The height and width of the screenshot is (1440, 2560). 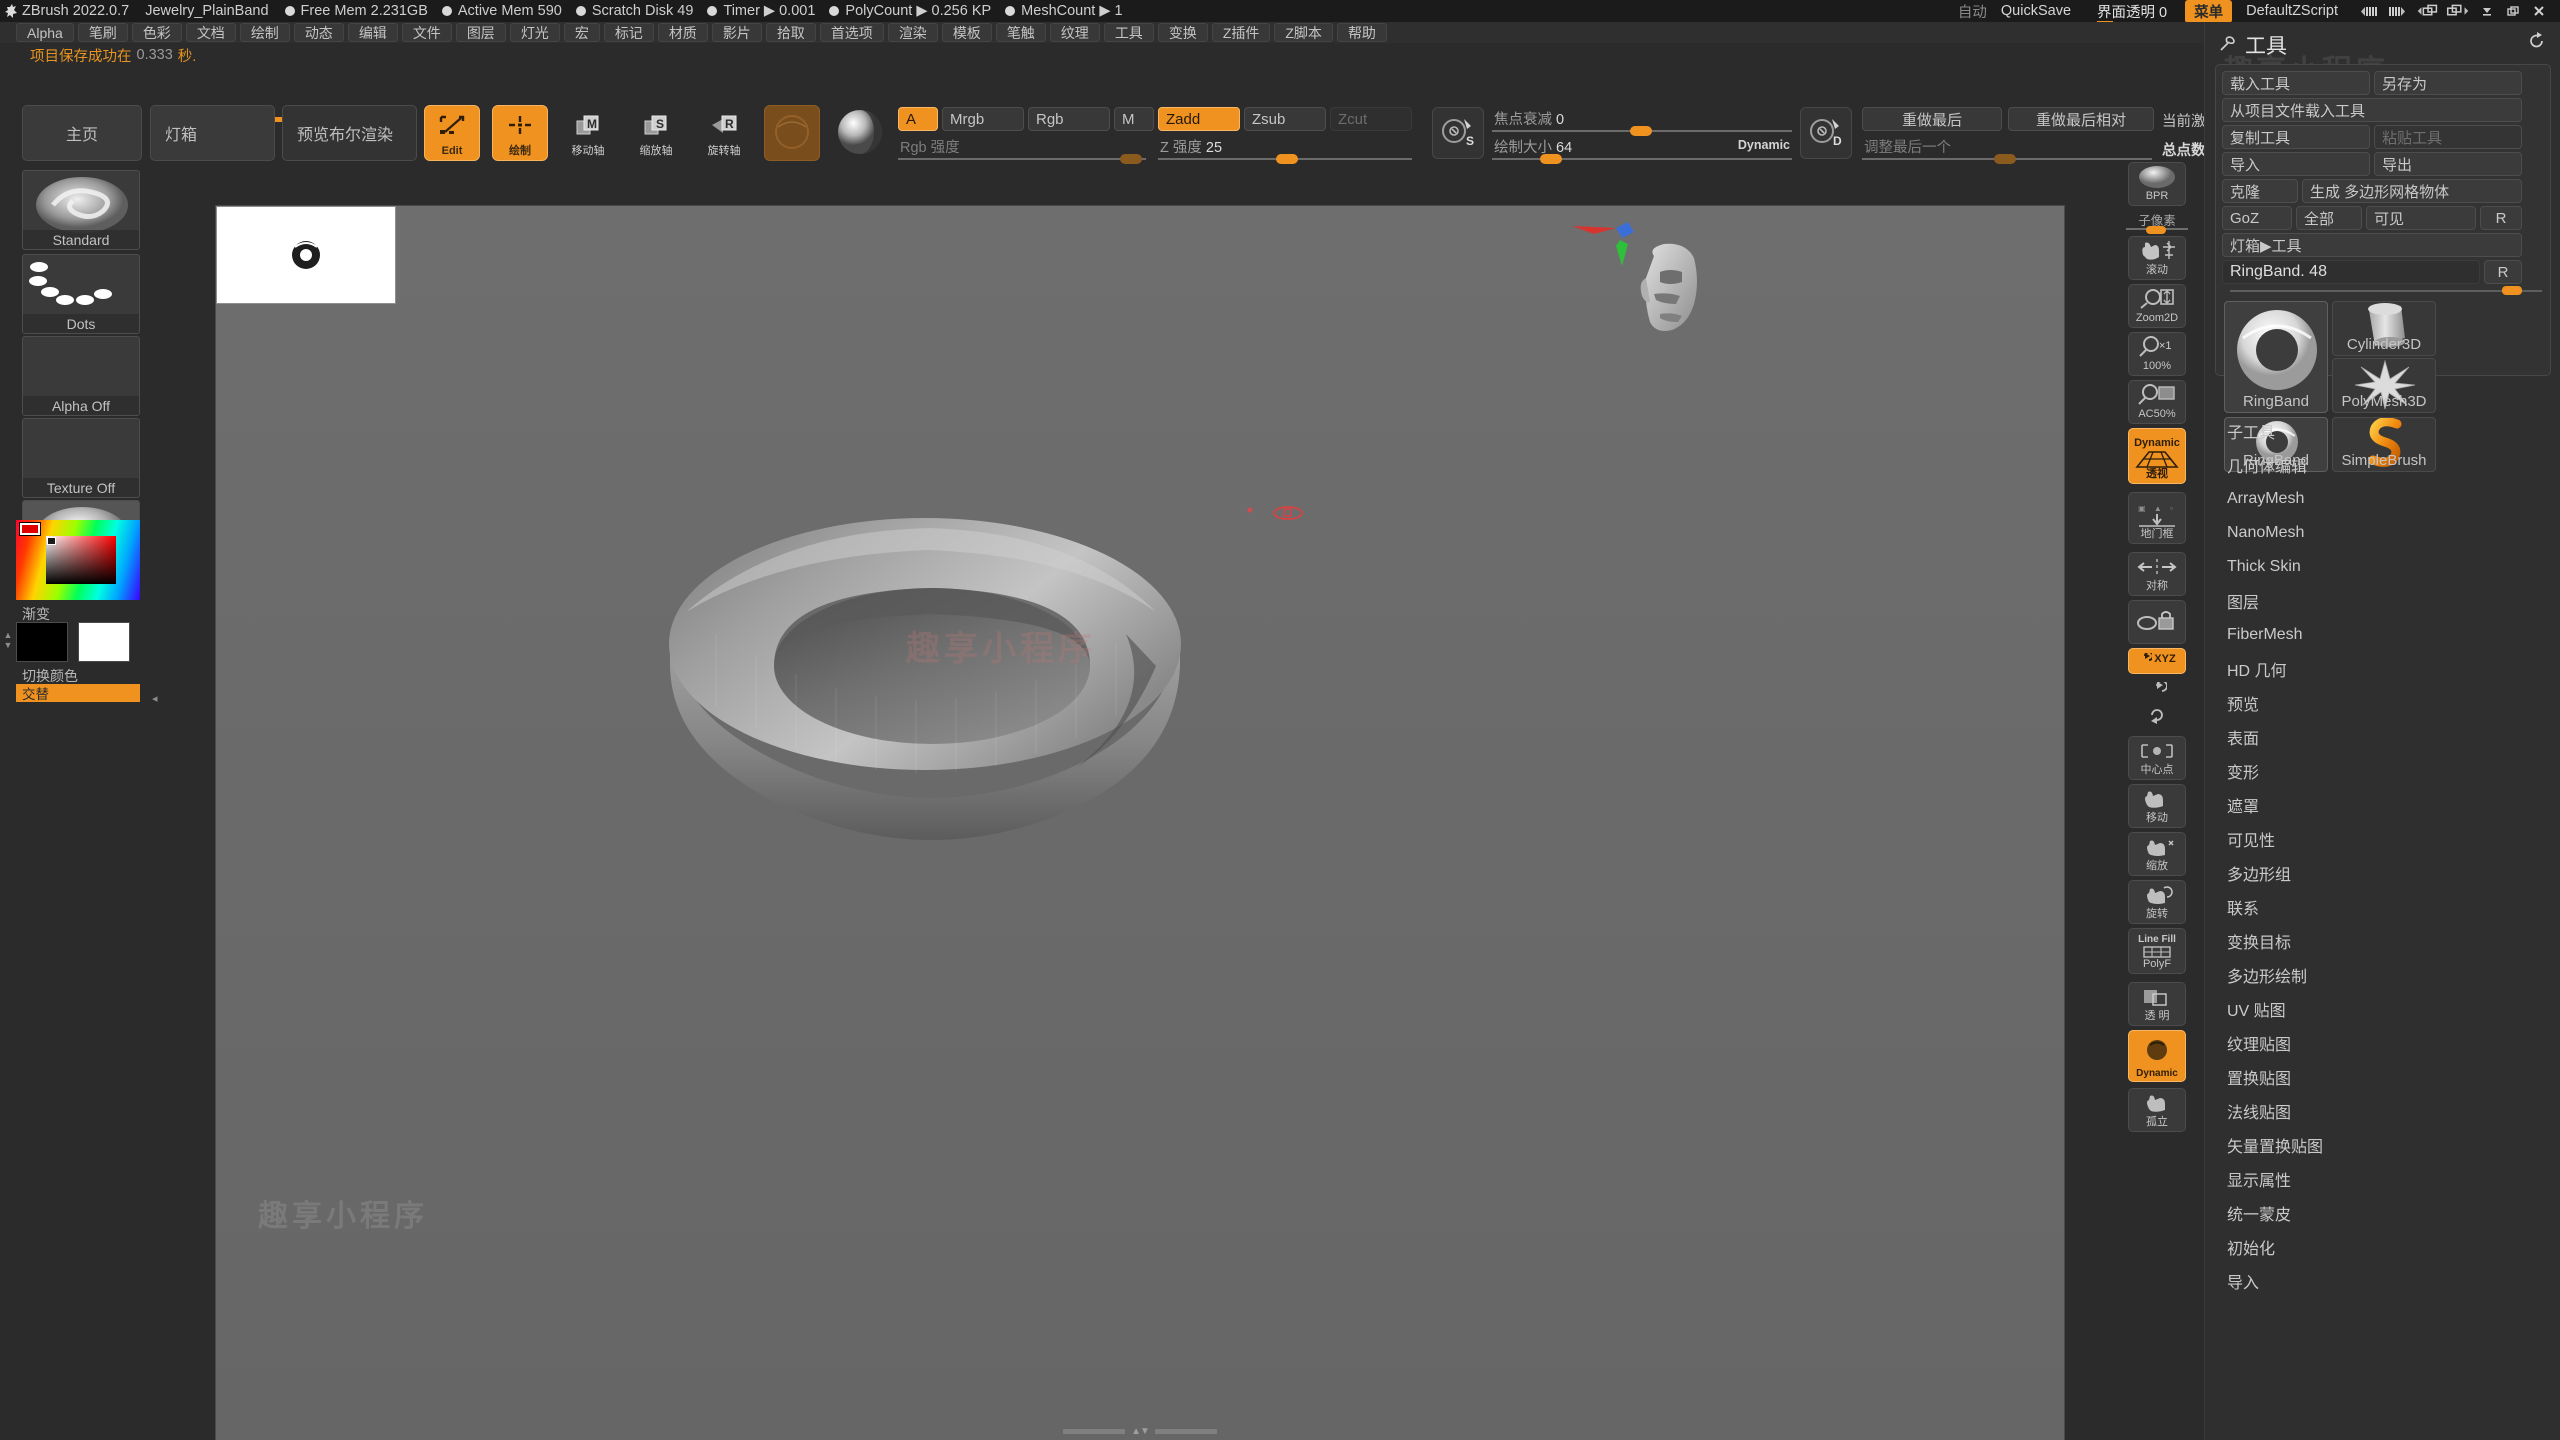 What do you see at coordinates (2157, 456) in the screenshot?
I see `perspective-button: Dynamic 透视` at bounding box center [2157, 456].